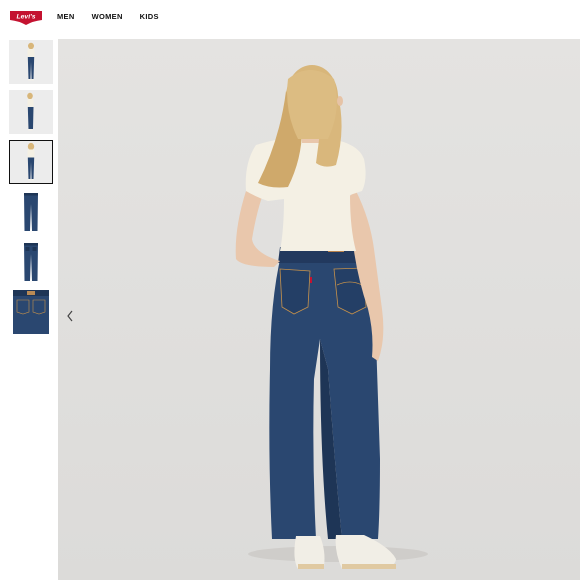  What do you see at coordinates (31, 262) in the screenshot?
I see `thumbnail-product-back` at bounding box center [31, 262].